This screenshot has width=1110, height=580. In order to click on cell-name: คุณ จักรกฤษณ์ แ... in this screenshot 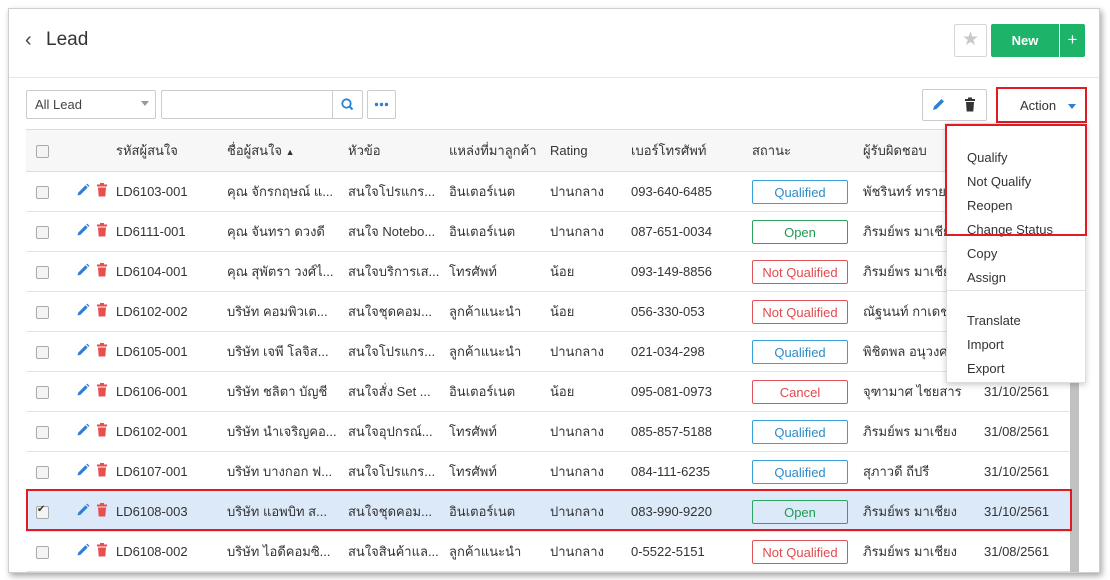, I will do `click(287, 191)`.